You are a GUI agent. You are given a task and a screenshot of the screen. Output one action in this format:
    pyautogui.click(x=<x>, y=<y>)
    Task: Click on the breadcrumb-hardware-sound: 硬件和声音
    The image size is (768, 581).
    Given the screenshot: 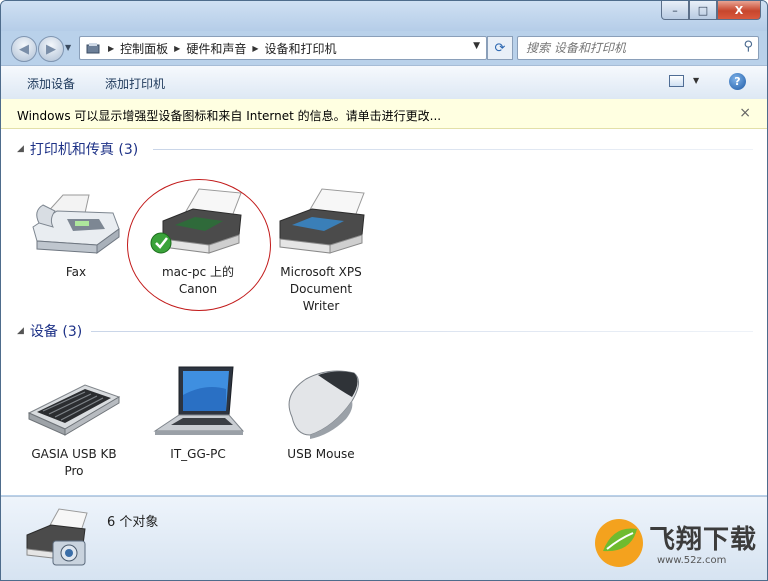 What is the action you would take?
    pyautogui.click(x=216, y=48)
    